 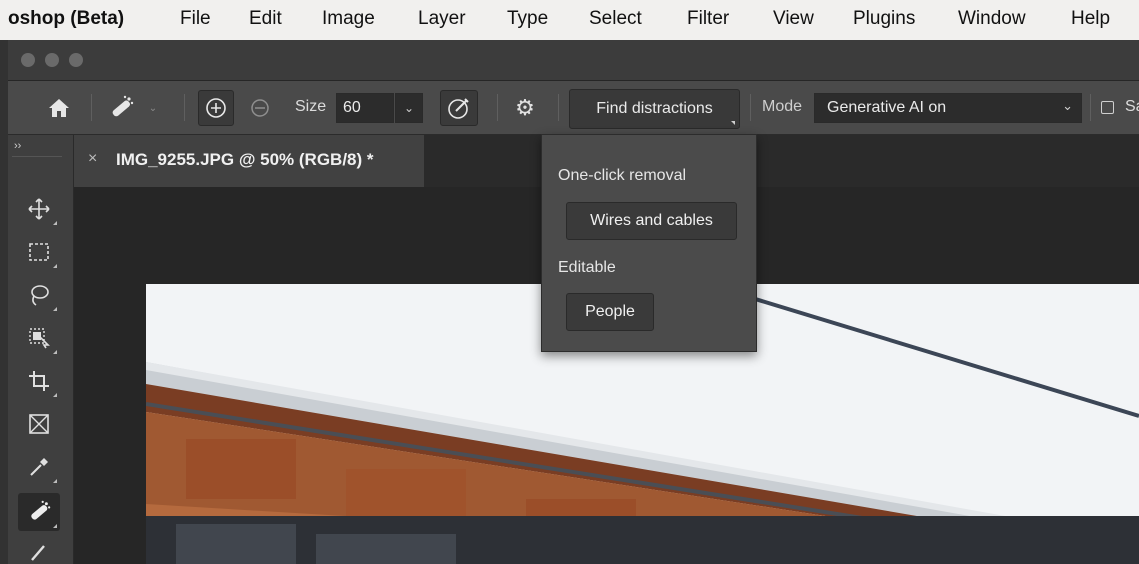 What do you see at coordinates (39, 295) in the screenshot?
I see `lasso-tool-icon` at bounding box center [39, 295].